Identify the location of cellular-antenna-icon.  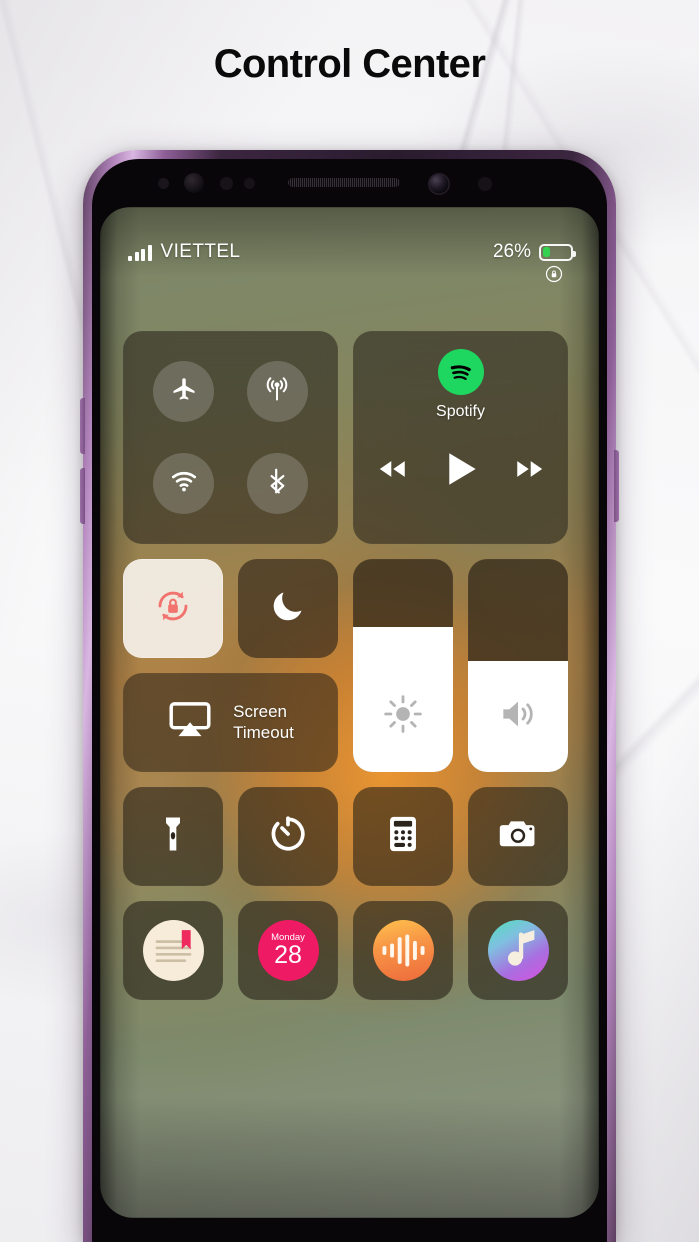
(277, 391).